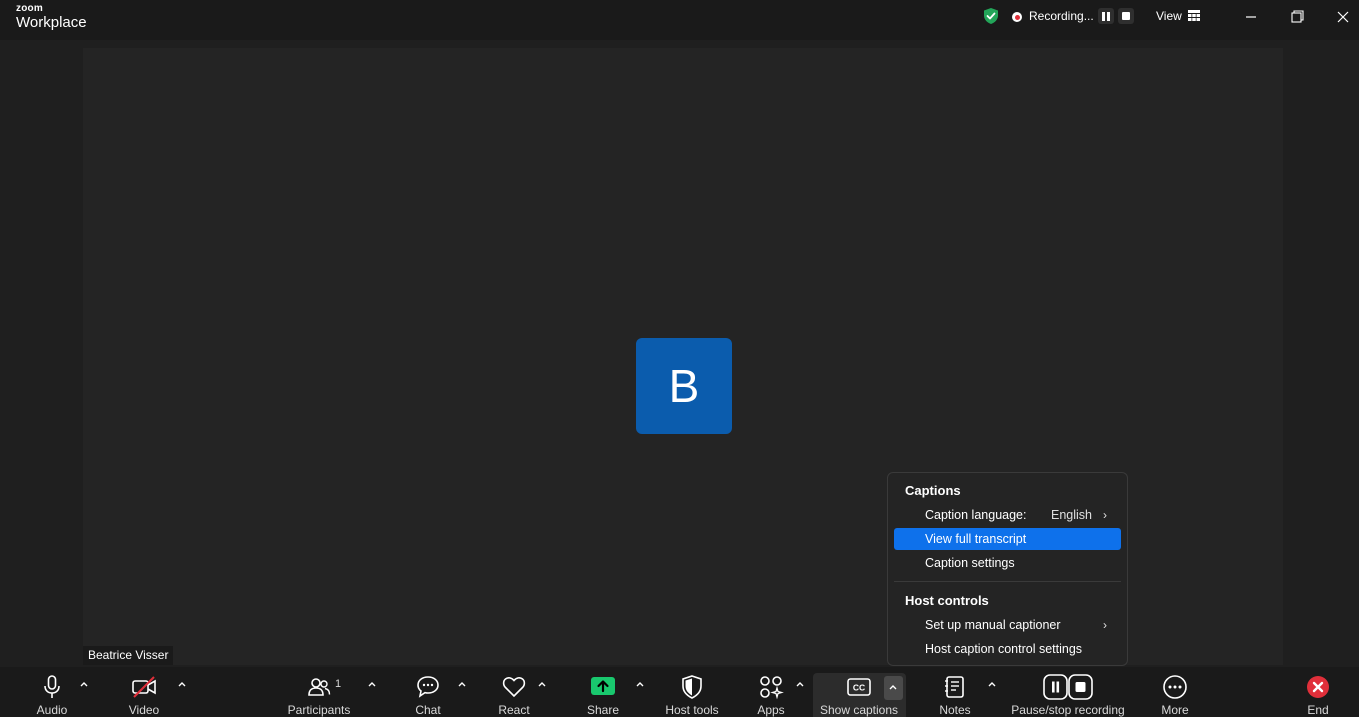 The width and height of the screenshot is (1359, 717). I want to click on closed-captions-icon: CC, so click(859, 687).